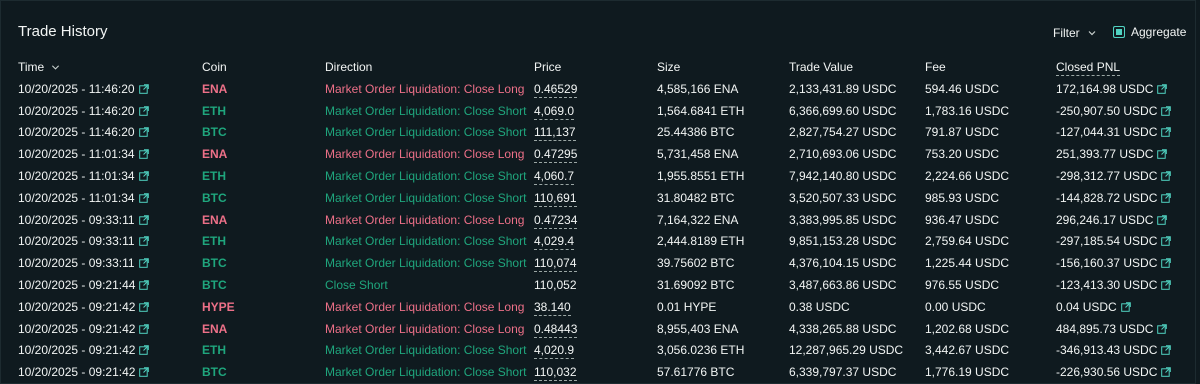 The width and height of the screenshot is (1200, 384). What do you see at coordinates (1116, 372) in the screenshot?
I see `closed-pnl-cell: -226,930.56 USDC` at bounding box center [1116, 372].